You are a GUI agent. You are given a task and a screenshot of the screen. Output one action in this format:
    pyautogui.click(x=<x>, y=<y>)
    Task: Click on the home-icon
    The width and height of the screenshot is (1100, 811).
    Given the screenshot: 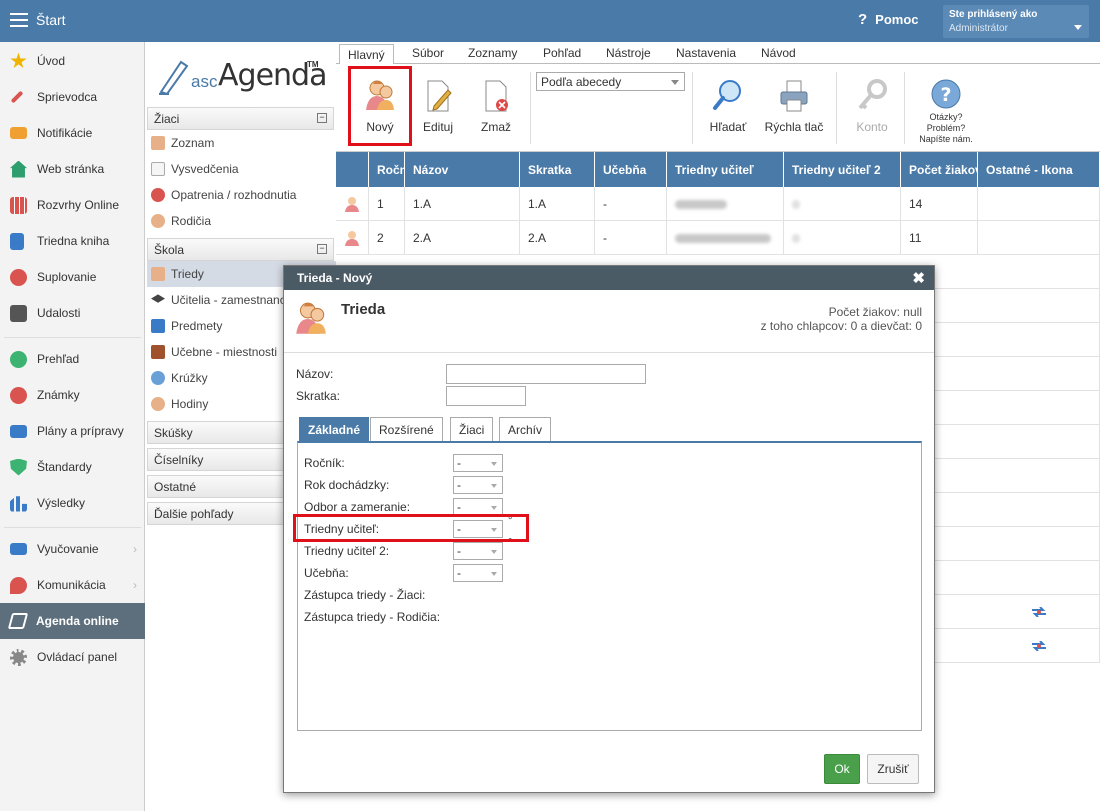 What is the action you would take?
    pyautogui.click(x=18, y=169)
    